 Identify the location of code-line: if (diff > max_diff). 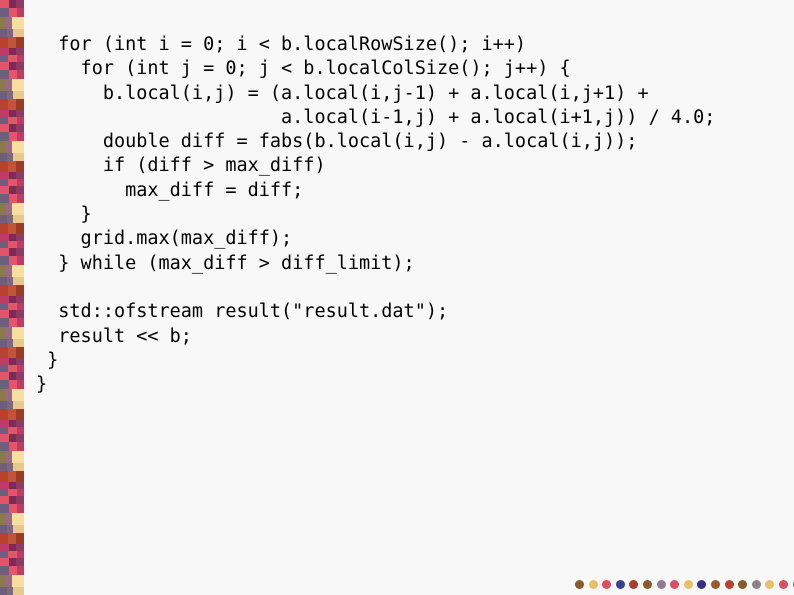
(181, 166).